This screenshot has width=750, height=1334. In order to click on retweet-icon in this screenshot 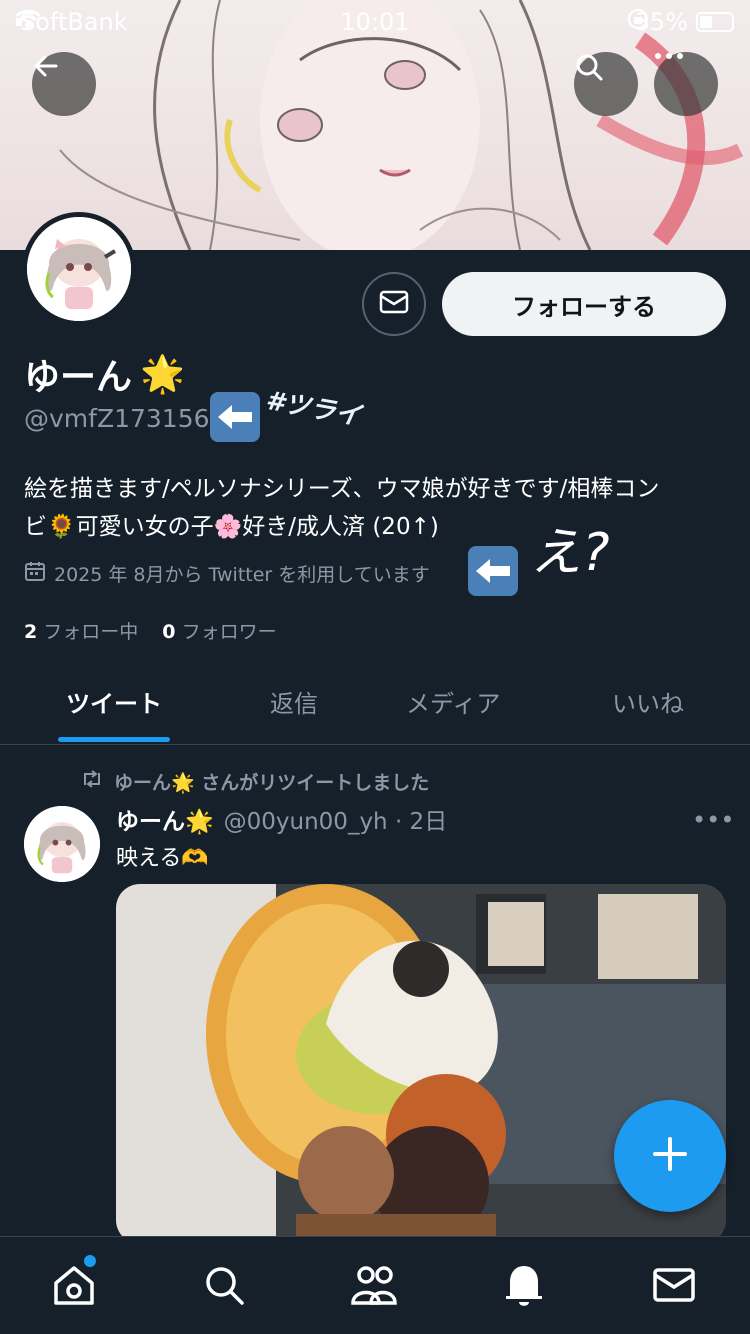, I will do `click(92, 781)`.